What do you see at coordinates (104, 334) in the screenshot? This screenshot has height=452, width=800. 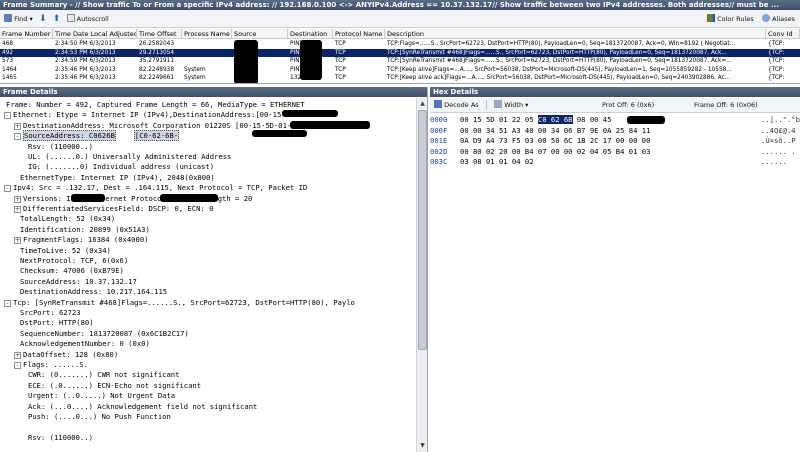 I see `tree-node: SequenceNumber: 1813720087 (0x6C1B2C17)` at bounding box center [104, 334].